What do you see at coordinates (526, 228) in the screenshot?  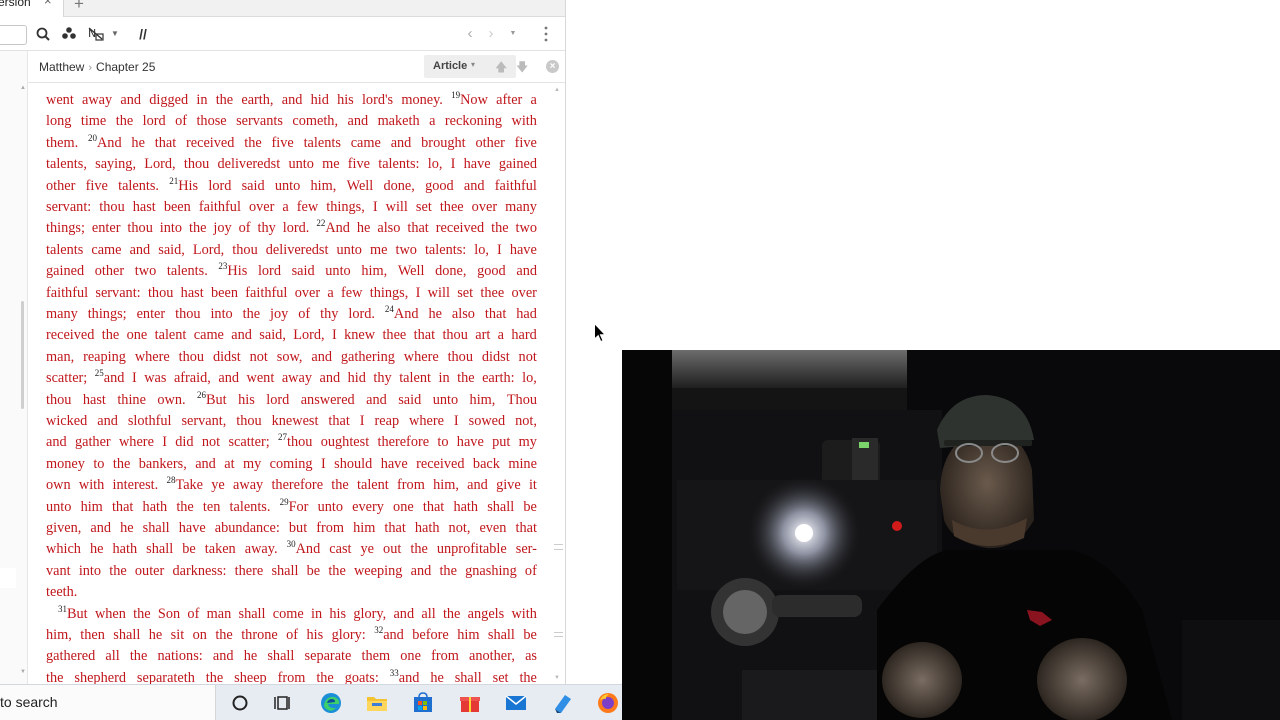 I see `word: two` at bounding box center [526, 228].